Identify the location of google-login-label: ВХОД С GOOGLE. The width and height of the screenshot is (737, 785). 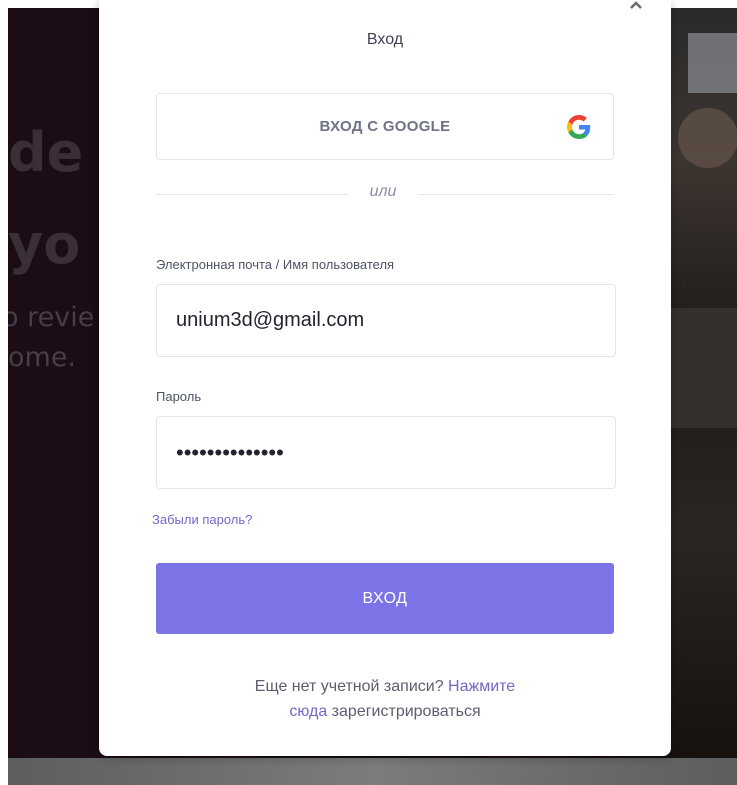
(385, 126).